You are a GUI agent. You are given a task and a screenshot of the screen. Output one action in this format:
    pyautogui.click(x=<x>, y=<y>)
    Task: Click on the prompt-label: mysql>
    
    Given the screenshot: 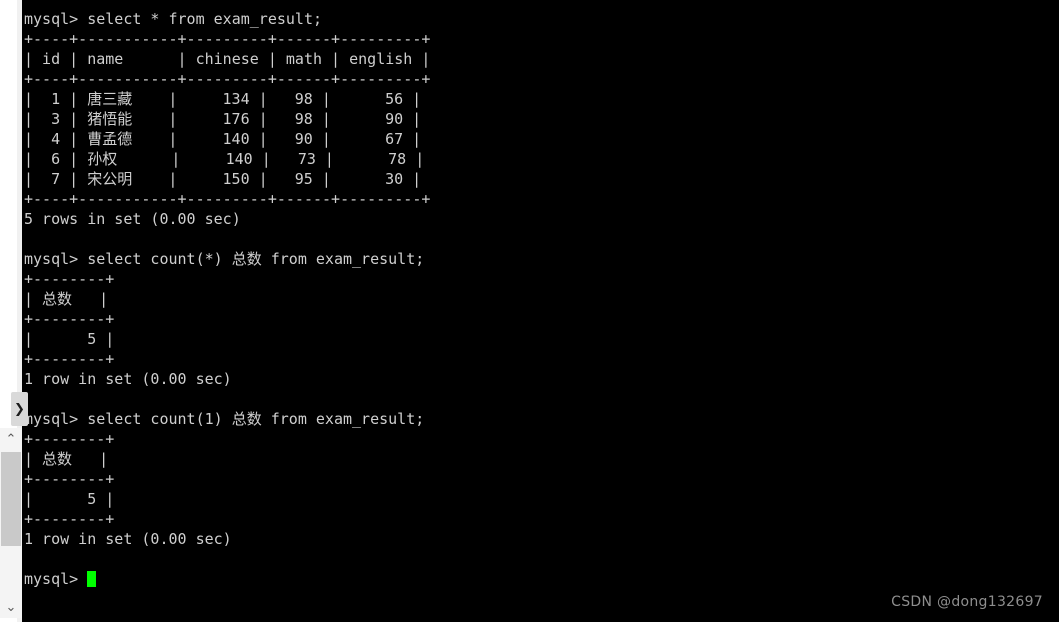 What is the action you would take?
    pyautogui.click(x=56, y=579)
    